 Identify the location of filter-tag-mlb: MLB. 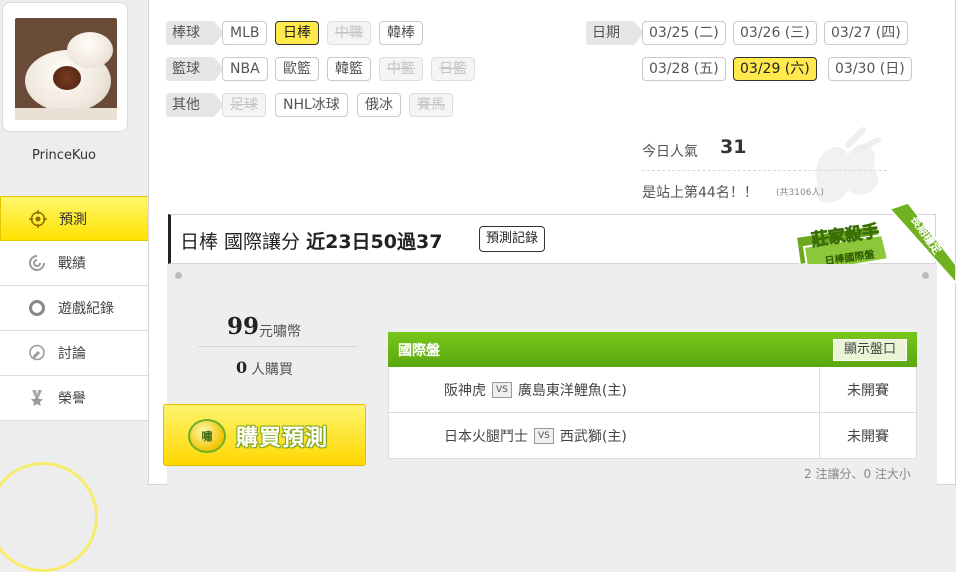
(245, 33).